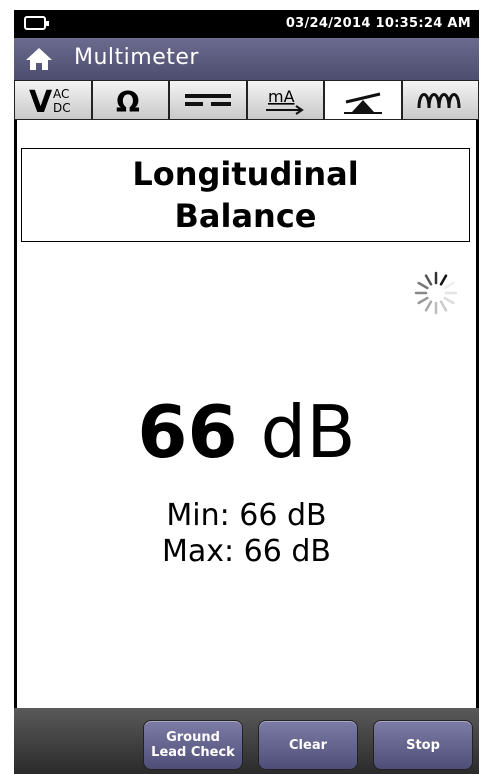 The image size is (485, 774). I want to click on min-max-readout: Min: 66 dB Max: 66 dB, so click(246, 534).